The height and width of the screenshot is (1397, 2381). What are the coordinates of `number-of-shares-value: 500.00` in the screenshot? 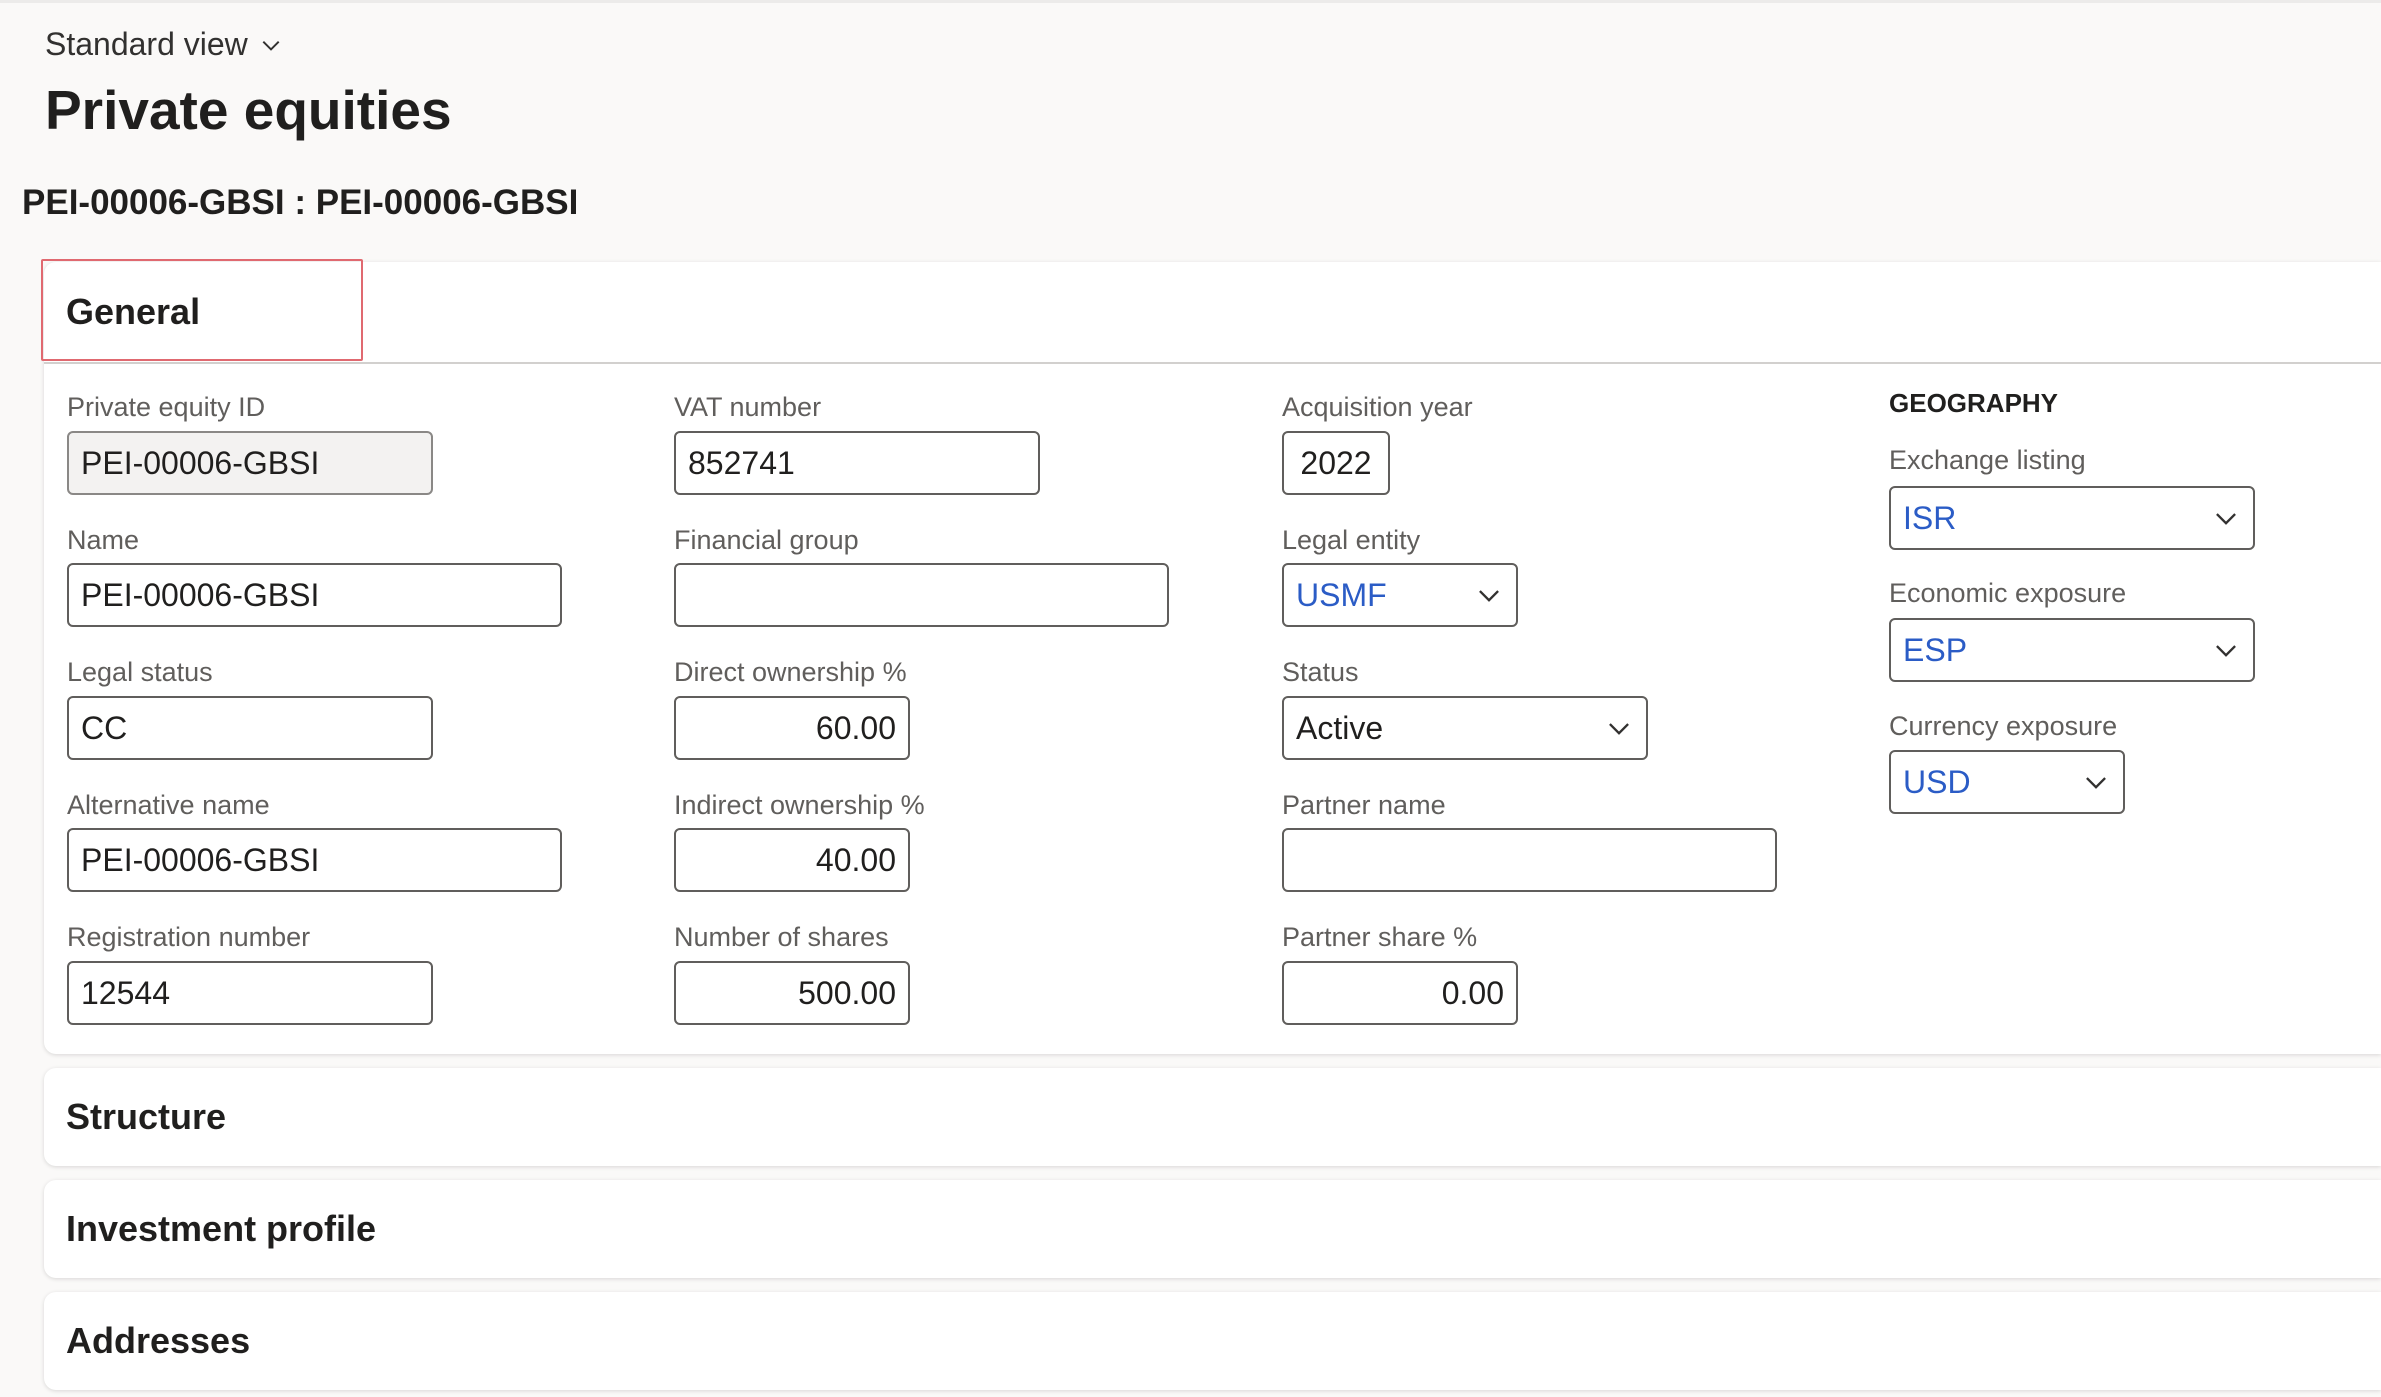 It's located at (847, 992).